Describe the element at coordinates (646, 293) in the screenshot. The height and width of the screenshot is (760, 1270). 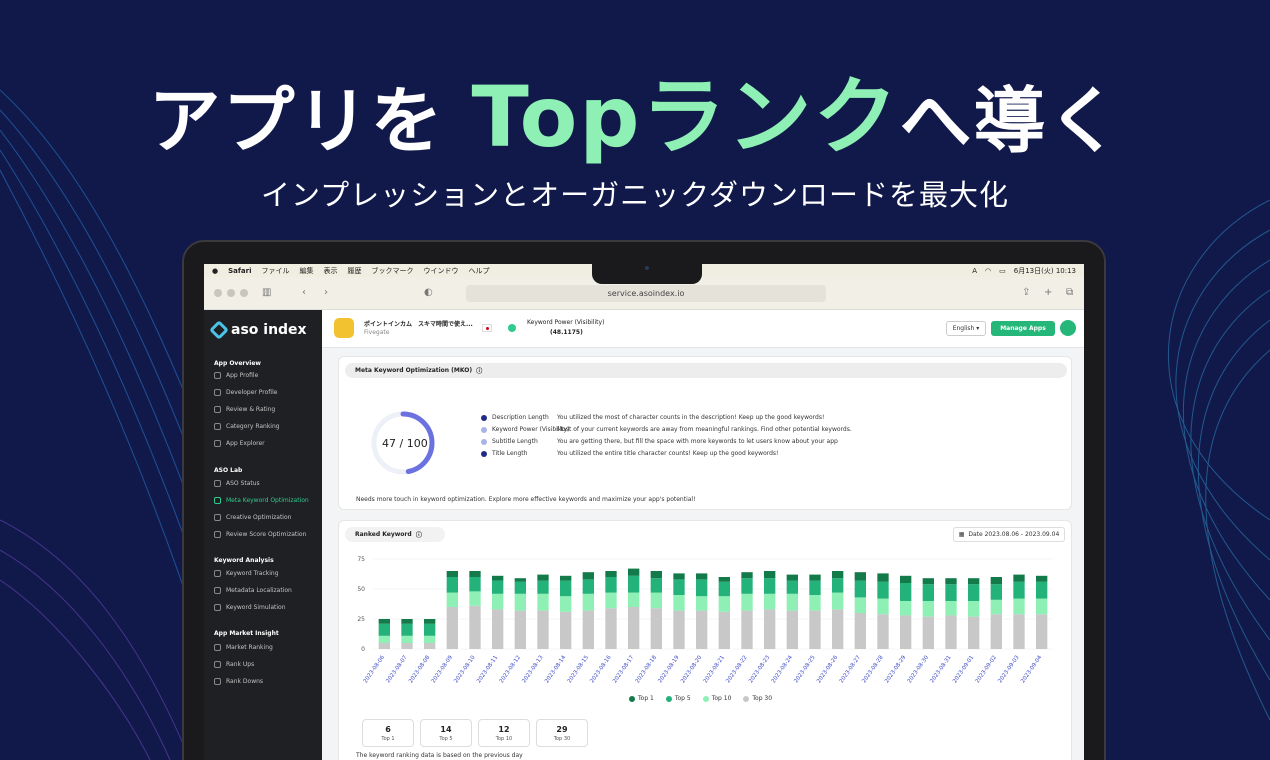
I see `address-bar: service.asoindex.io` at that location.